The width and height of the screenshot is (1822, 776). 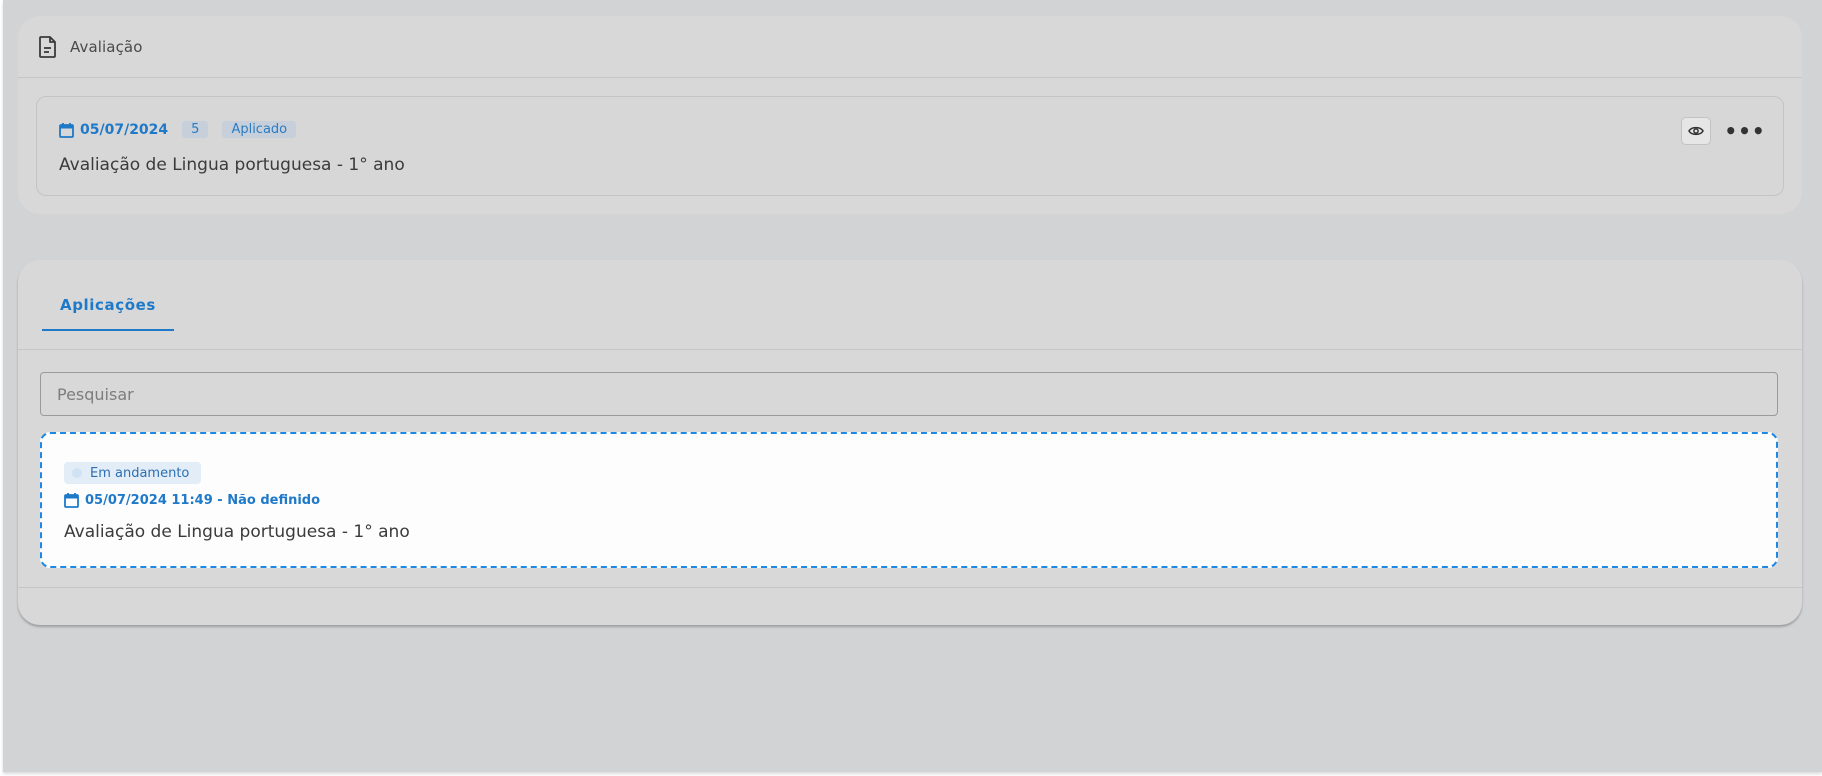 I want to click on evaluation-date: 05/07/2024, so click(x=124, y=129).